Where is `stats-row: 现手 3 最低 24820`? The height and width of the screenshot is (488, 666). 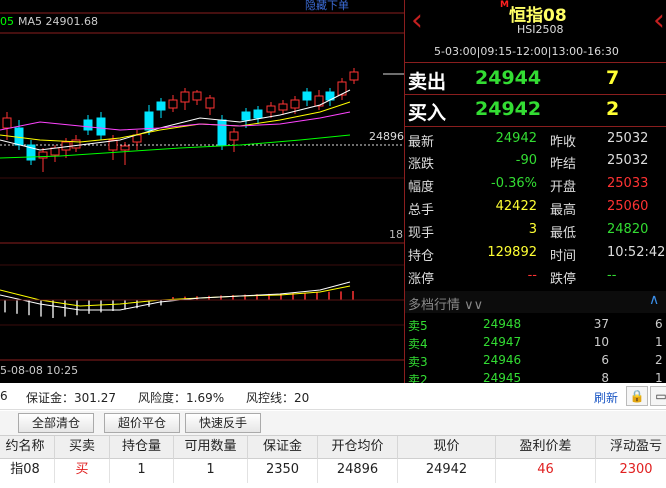
stats-row: 现手 3 最低 24820 is located at coordinates (535, 230).